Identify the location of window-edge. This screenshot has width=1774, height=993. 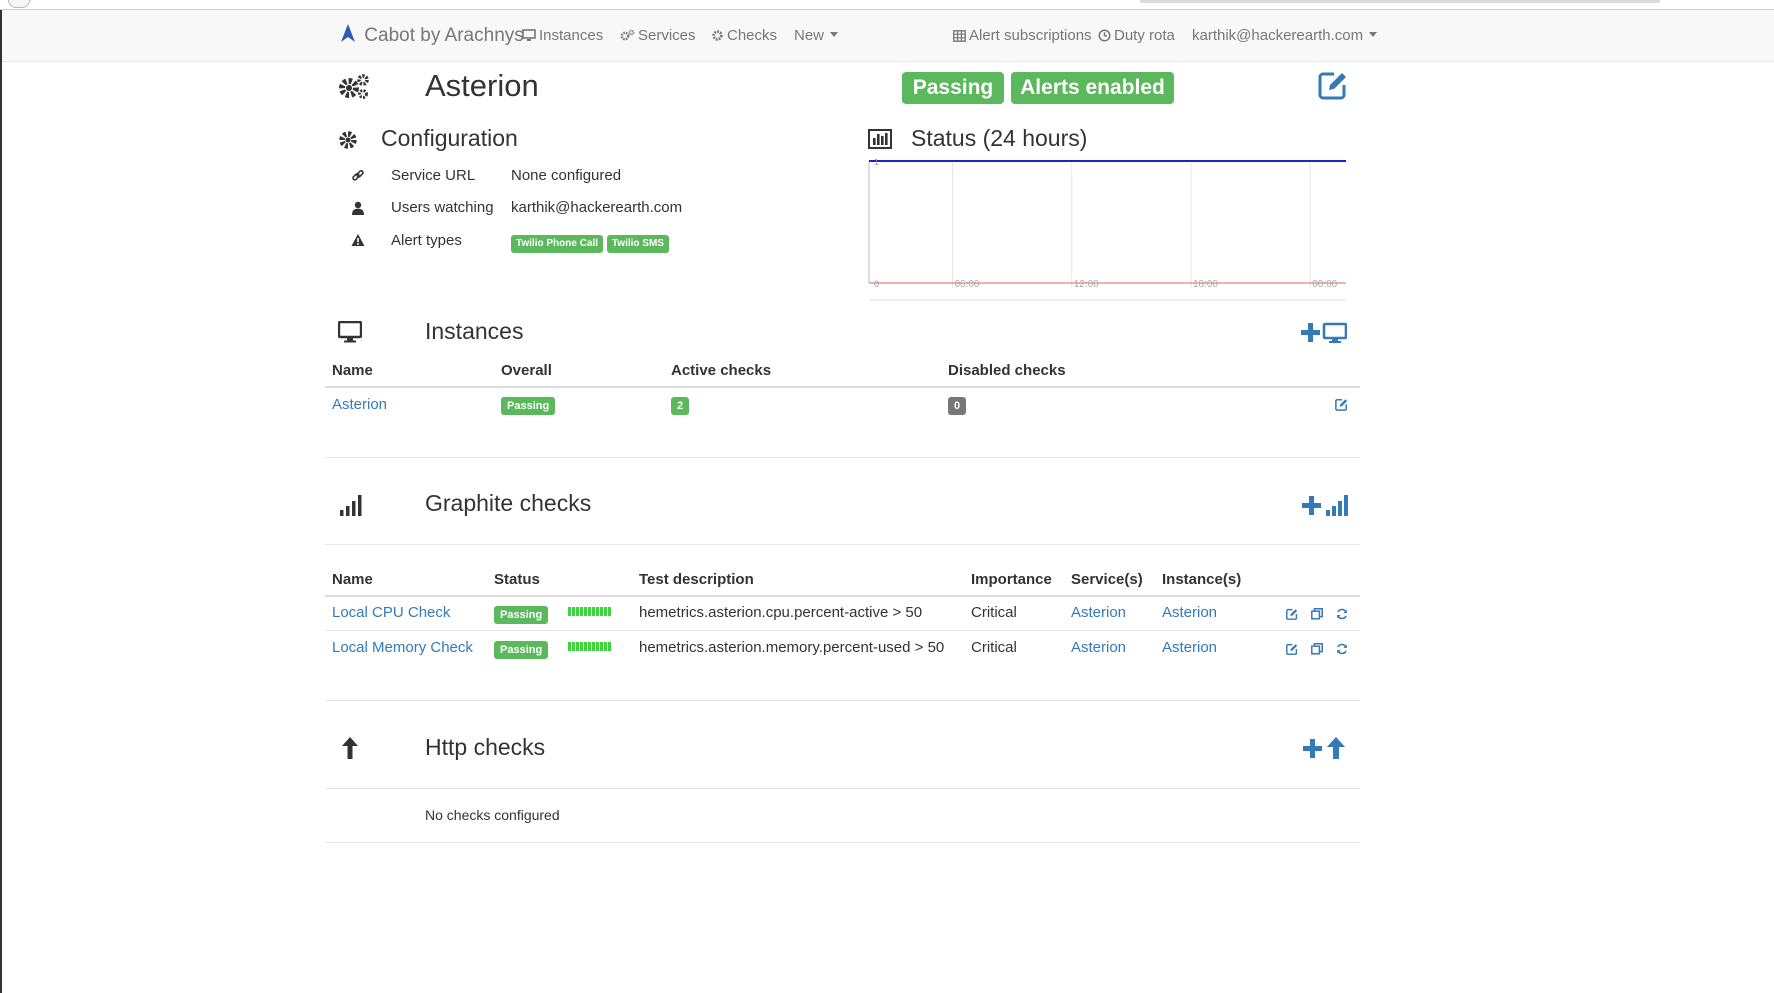
(1, 501).